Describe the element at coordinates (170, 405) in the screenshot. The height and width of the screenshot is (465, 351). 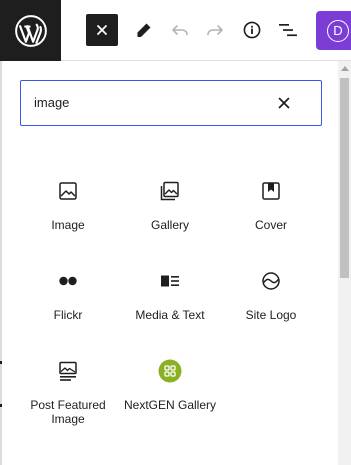
I see `block-item-label: NextGEN Gallery` at that location.